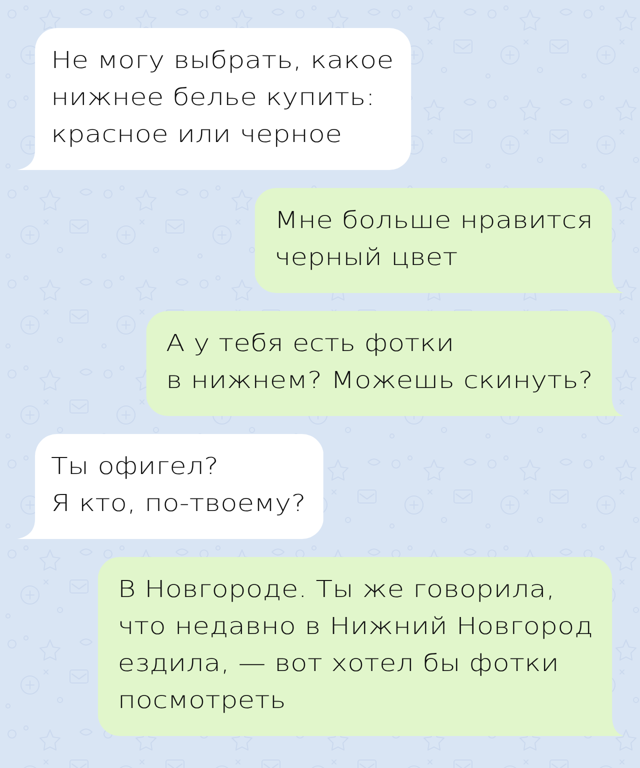  Describe the element at coordinates (433, 239) in the screenshot. I see `message-text: Мне больше нравится черный цвет` at that location.